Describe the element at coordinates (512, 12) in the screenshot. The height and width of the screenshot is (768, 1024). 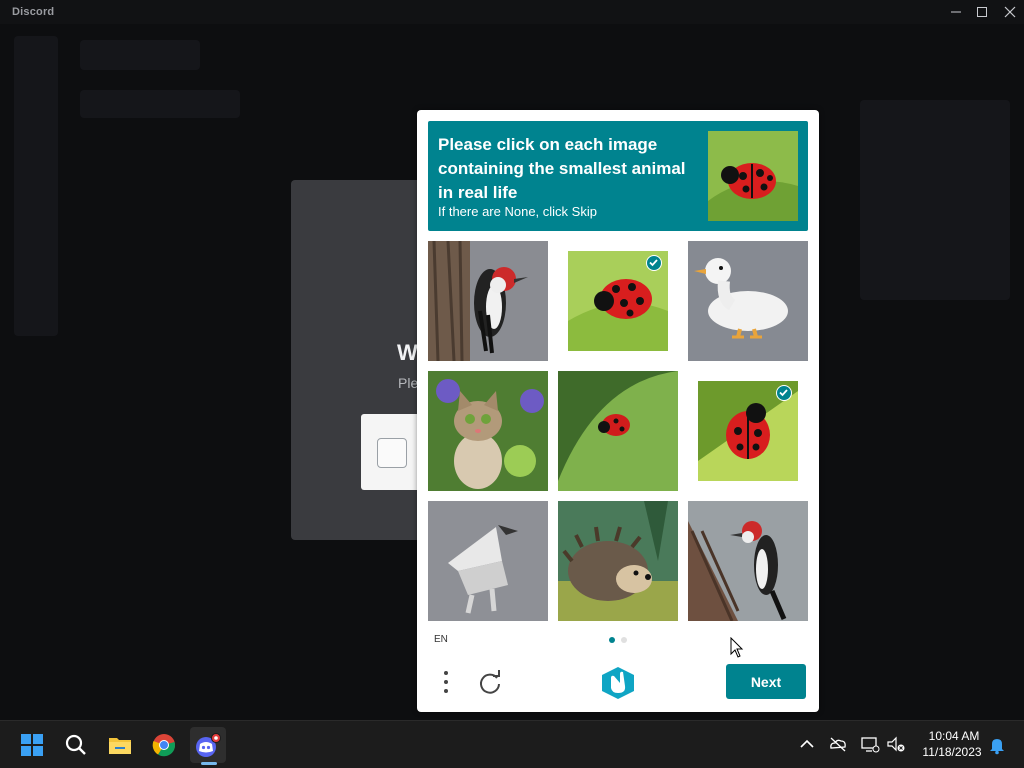
I see `title-bar: Discord` at that location.